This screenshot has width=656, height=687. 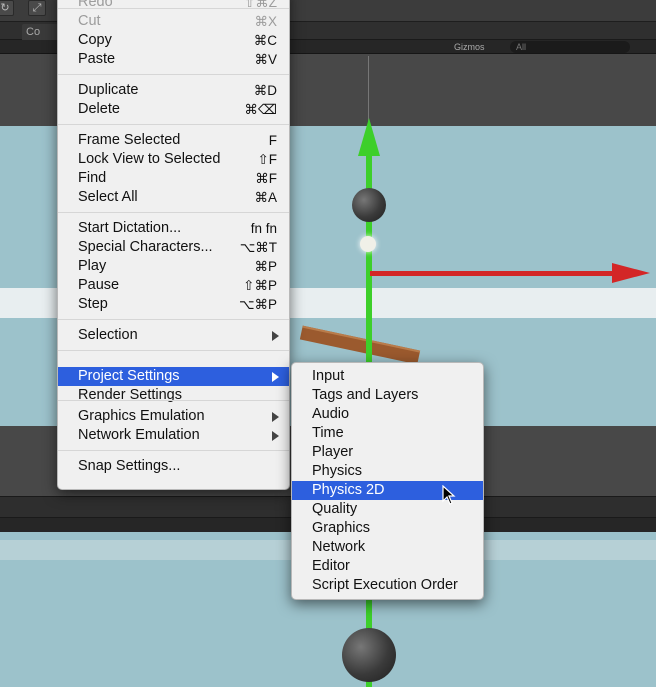 What do you see at coordinates (141, 416) in the screenshot?
I see `menu-item-label: Graphics Emulation` at bounding box center [141, 416].